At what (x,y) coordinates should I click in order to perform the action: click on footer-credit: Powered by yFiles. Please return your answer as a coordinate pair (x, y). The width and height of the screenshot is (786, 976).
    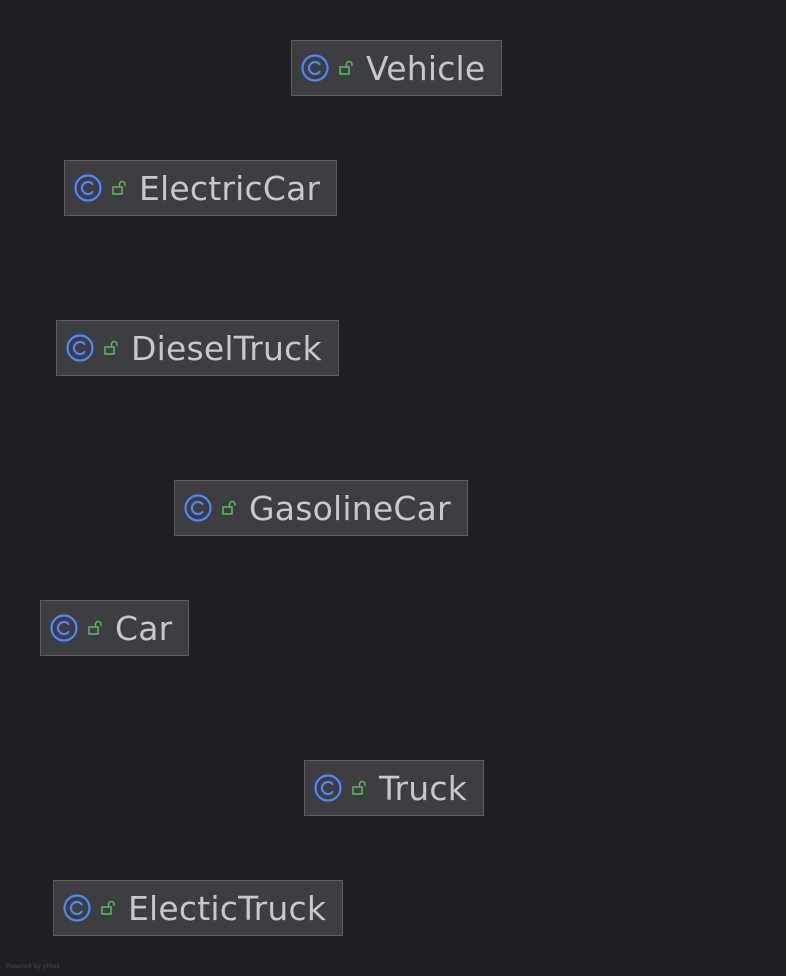
    Looking at the image, I should click on (33, 966).